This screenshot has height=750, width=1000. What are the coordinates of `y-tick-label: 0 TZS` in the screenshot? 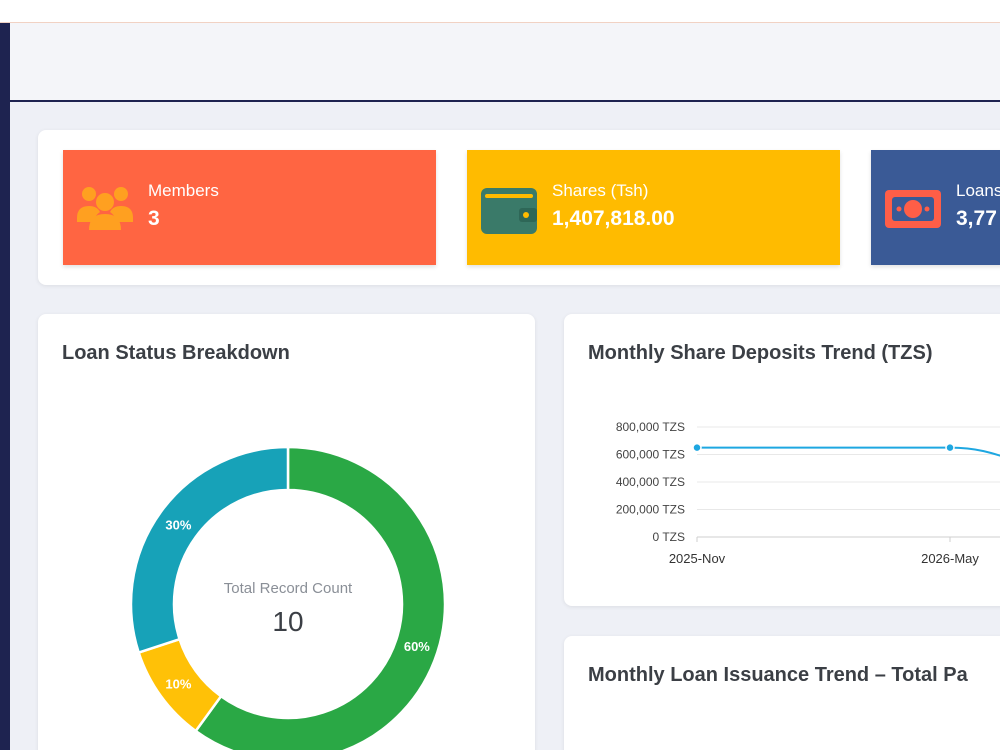 It's located at (669, 537).